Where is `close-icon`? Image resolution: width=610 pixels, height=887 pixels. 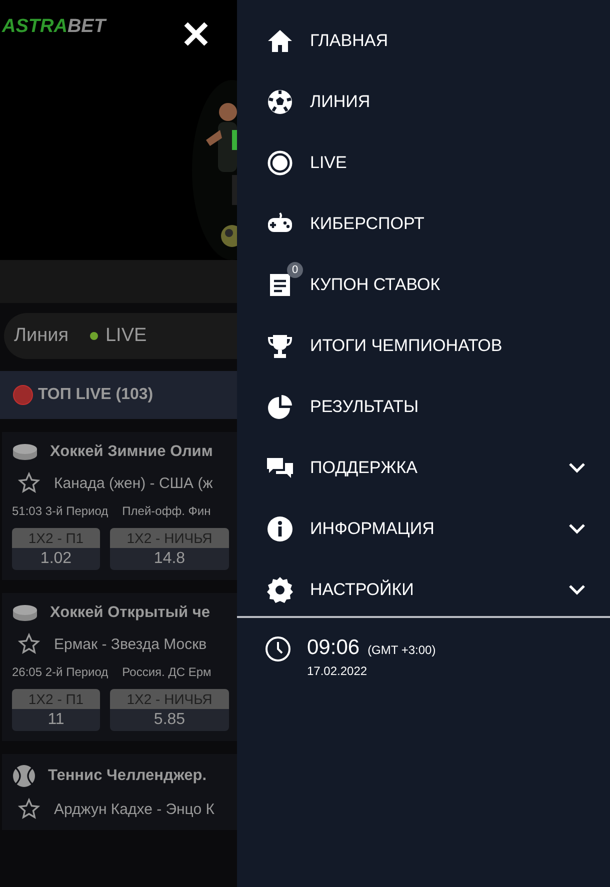
close-icon is located at coordinates (196, 34).